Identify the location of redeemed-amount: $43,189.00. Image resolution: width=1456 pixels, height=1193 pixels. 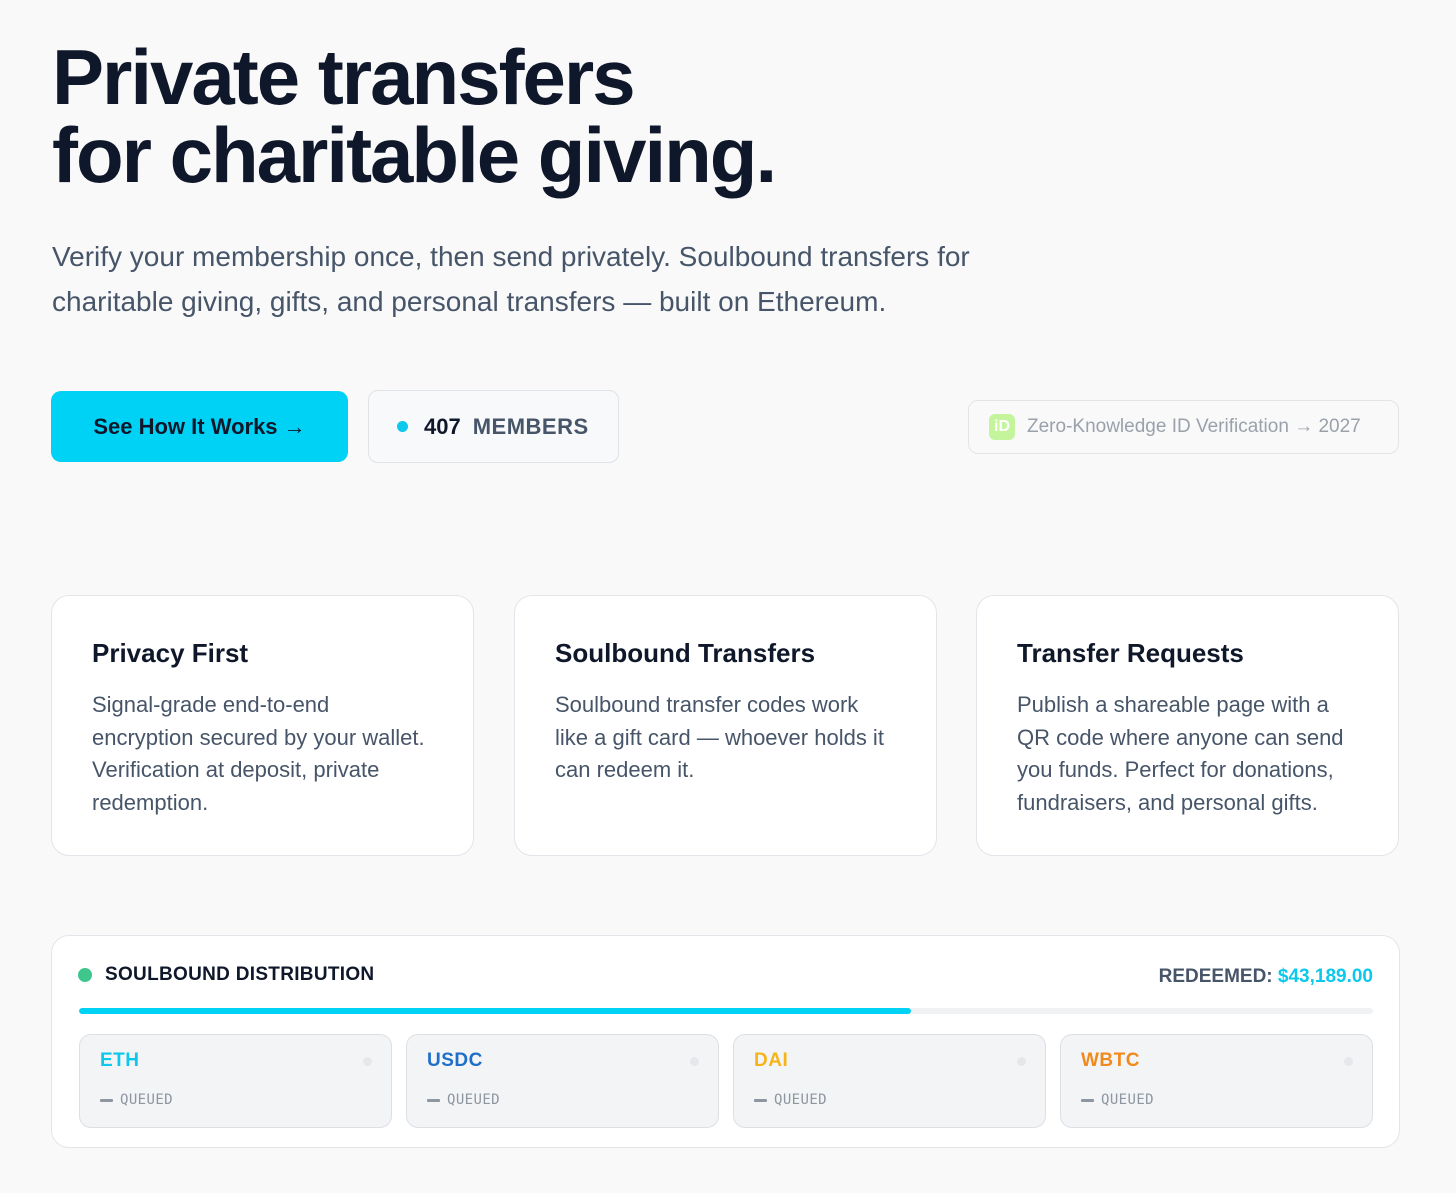
(1325, 976).